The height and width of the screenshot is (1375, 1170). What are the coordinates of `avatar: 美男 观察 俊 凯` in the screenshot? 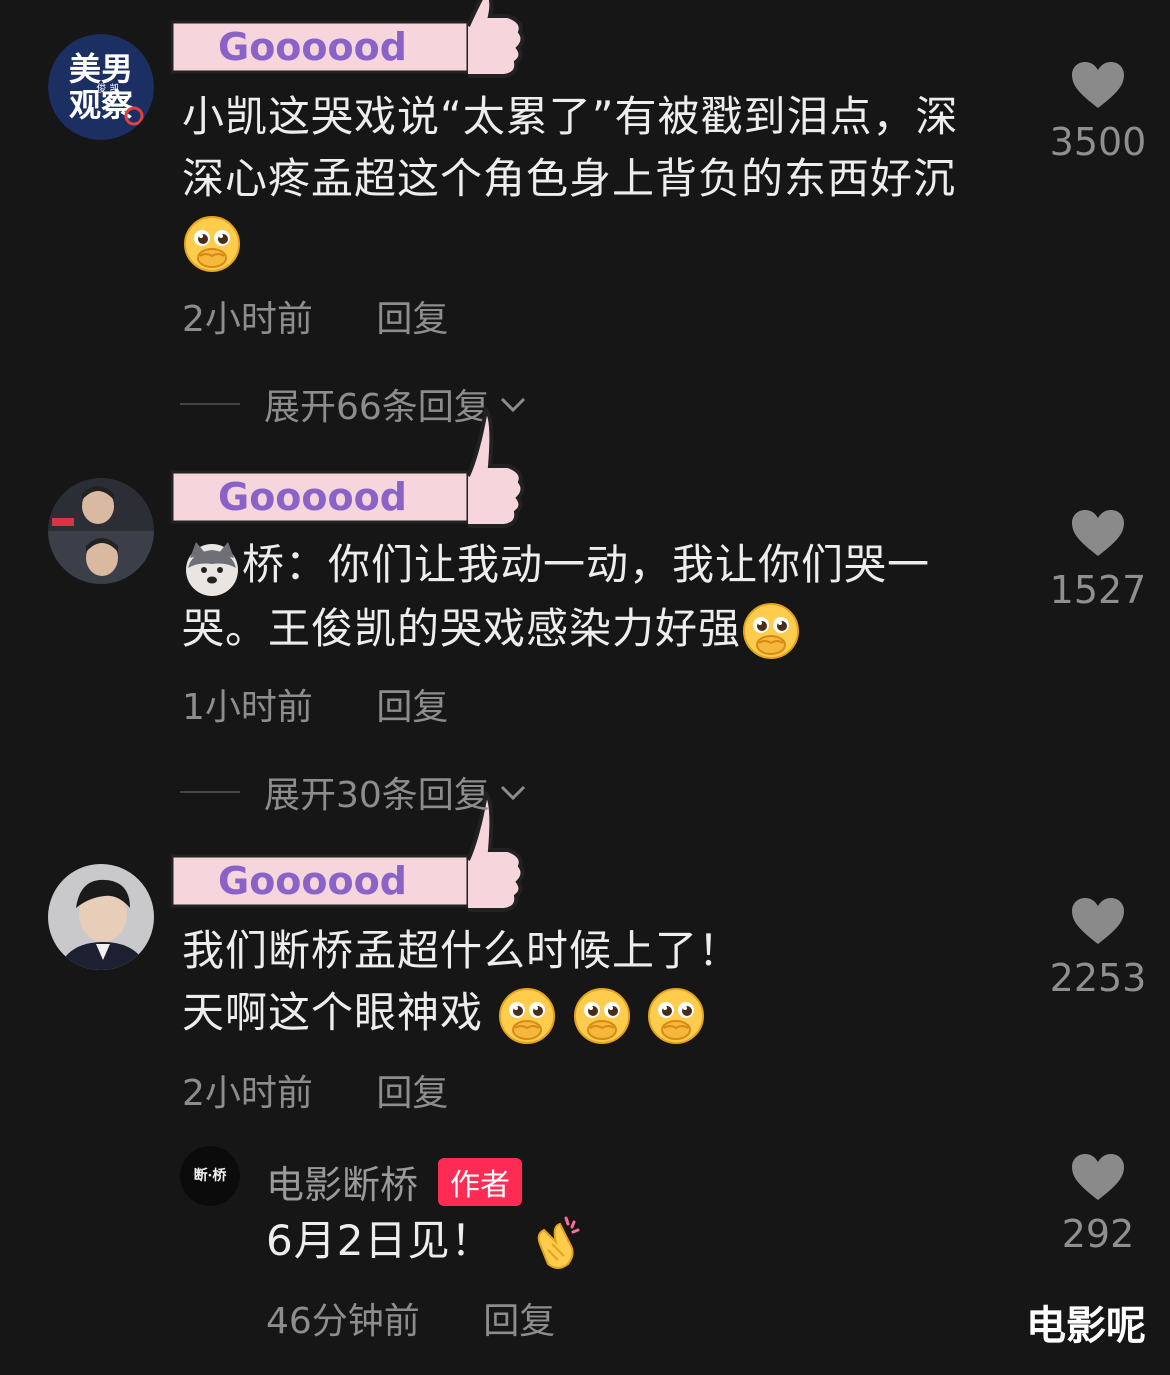 It's located at (101, 87).